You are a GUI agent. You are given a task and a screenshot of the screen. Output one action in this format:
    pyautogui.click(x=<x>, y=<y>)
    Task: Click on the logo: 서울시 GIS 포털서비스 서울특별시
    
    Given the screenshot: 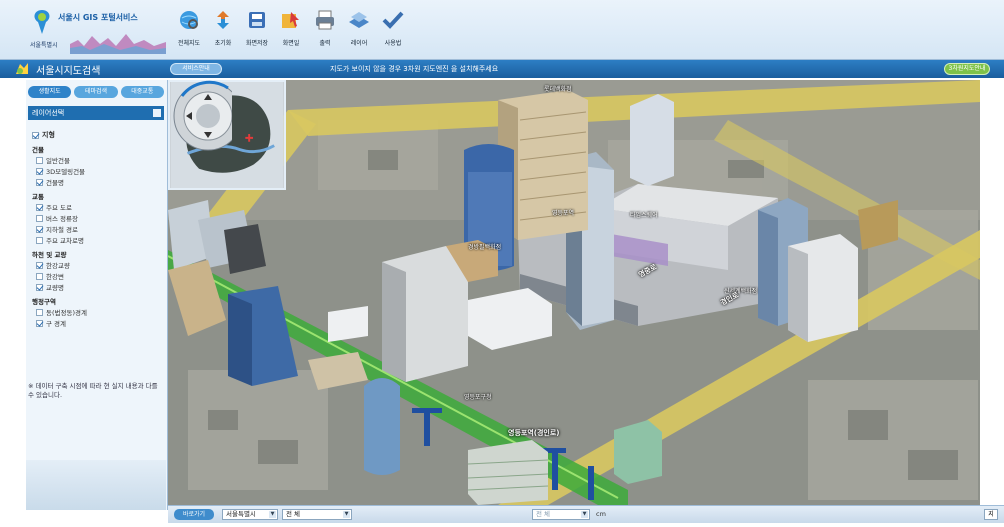 What is the action you would take?
    pyautogui.click(x=100, y=31)
    